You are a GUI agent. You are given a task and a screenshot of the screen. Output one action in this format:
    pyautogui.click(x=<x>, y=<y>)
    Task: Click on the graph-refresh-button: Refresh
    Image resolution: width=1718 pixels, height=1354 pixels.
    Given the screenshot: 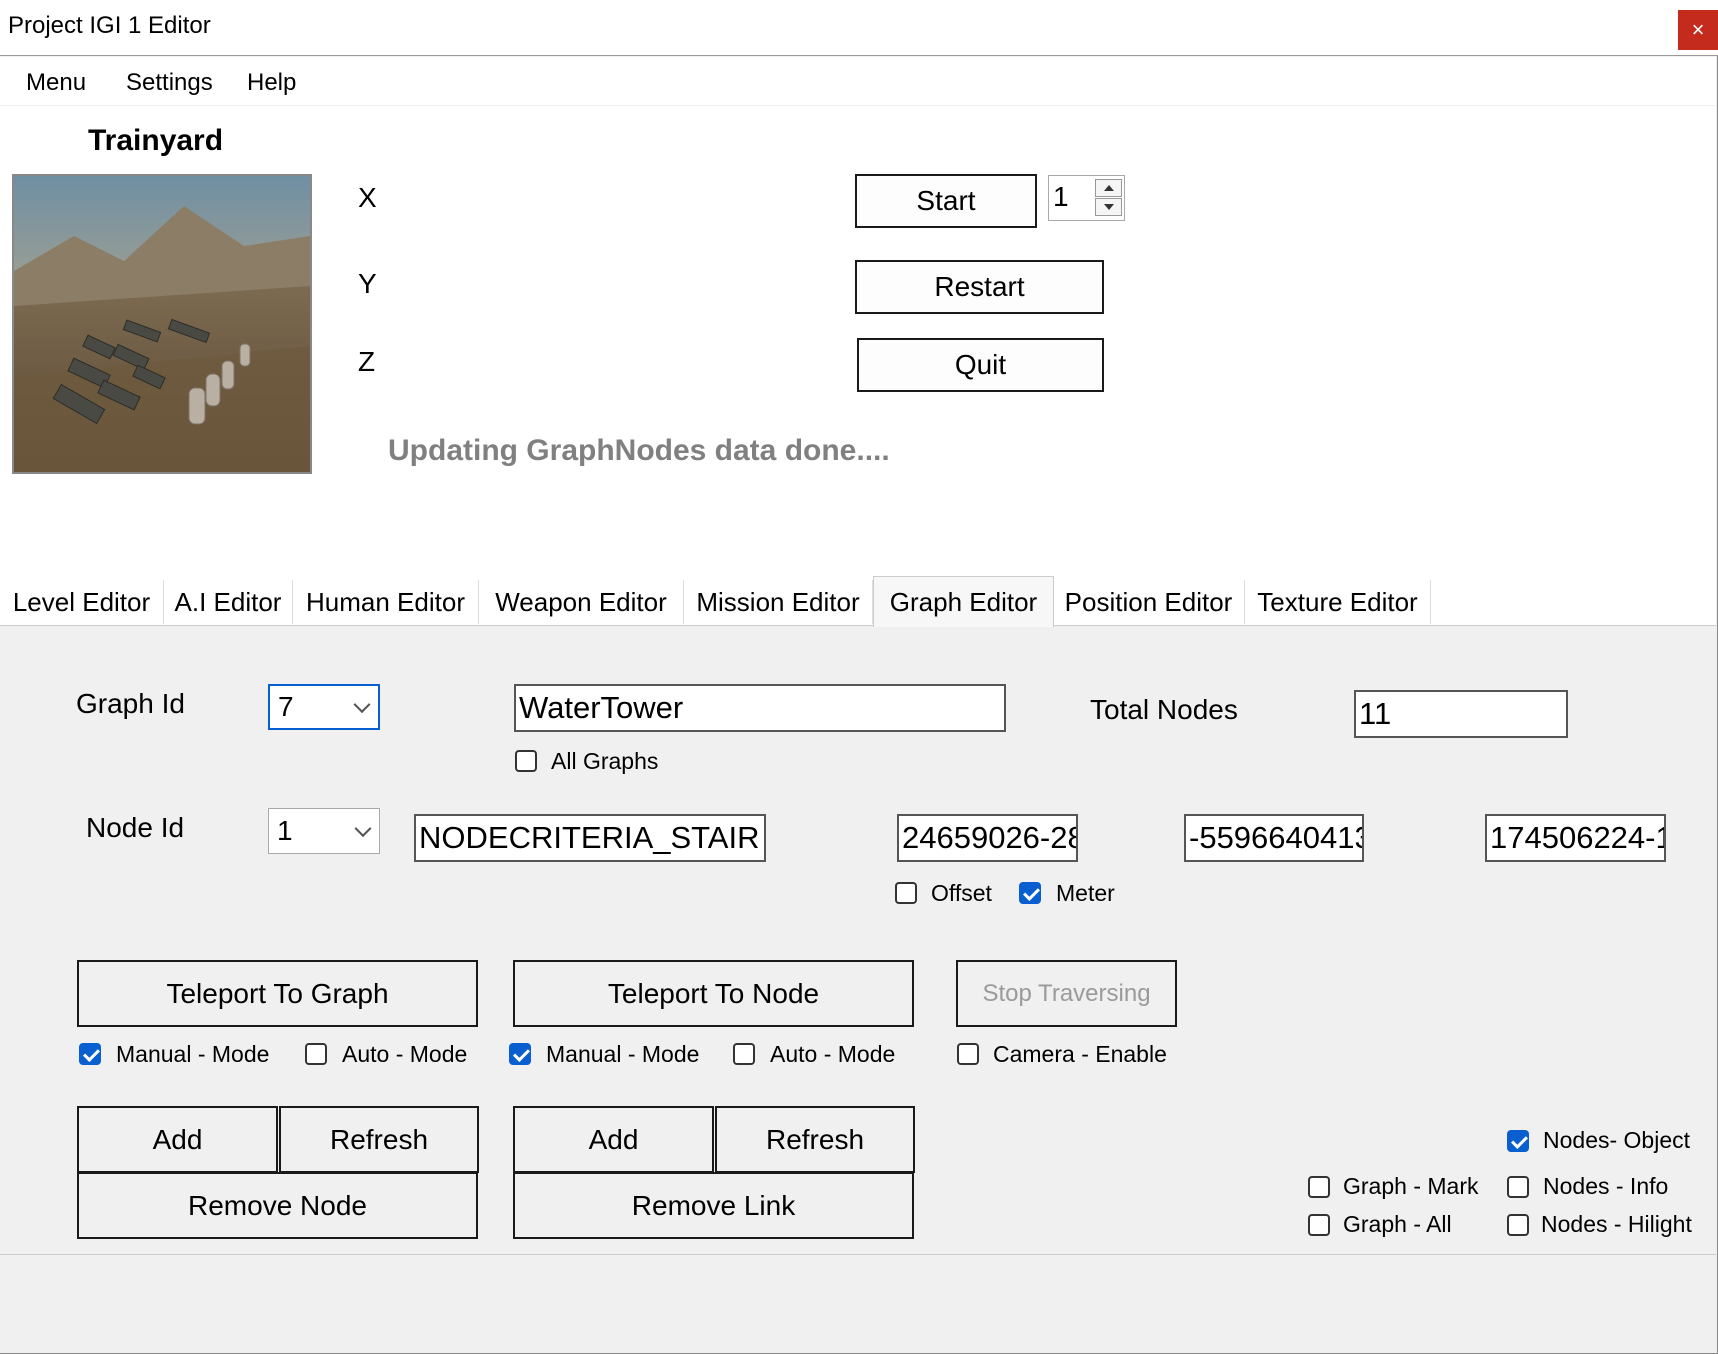 What is the action you would take?
    pyautogui.click(x=379, y=1139)
    